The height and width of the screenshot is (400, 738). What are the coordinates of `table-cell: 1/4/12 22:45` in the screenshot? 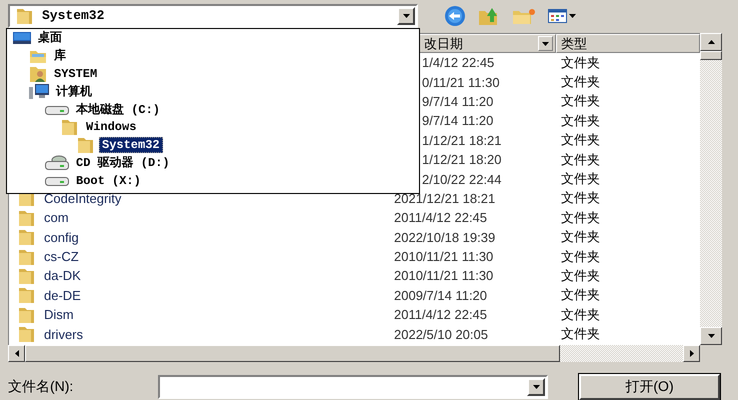 It's located at (458, 62).